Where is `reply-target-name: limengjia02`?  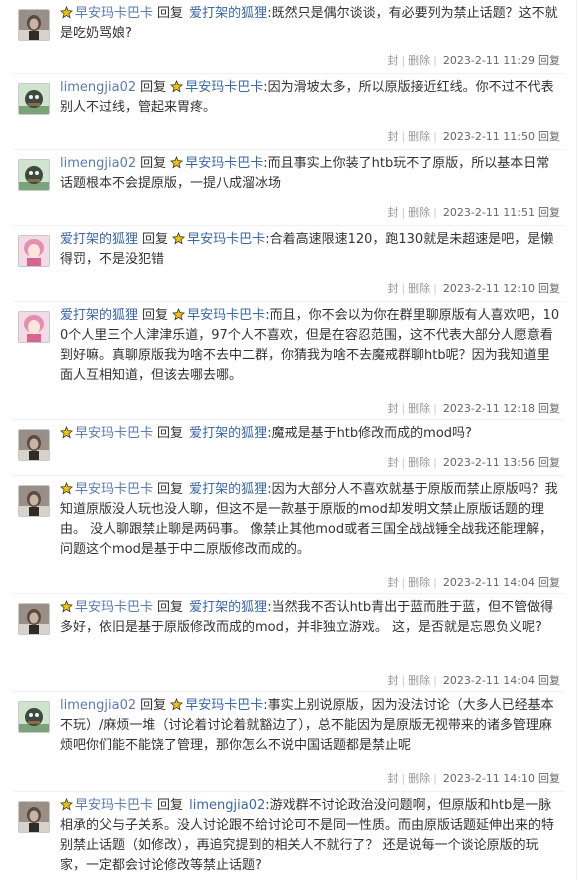
reply-target-name: limengjia02 is located at coordinates (227, 805).